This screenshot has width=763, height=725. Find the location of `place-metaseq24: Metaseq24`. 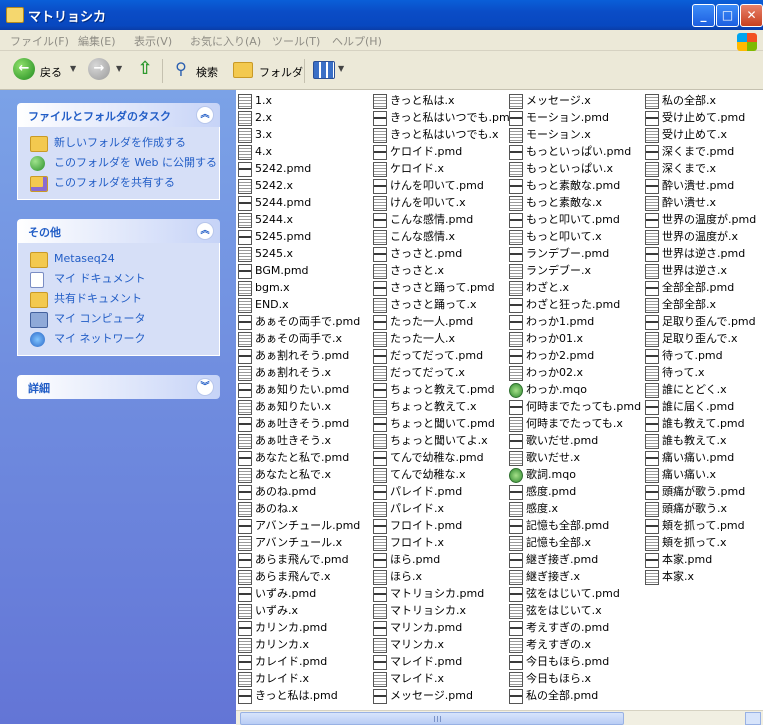

place-metaseq24: Metaseq24 is located at coordinates (118, 259).